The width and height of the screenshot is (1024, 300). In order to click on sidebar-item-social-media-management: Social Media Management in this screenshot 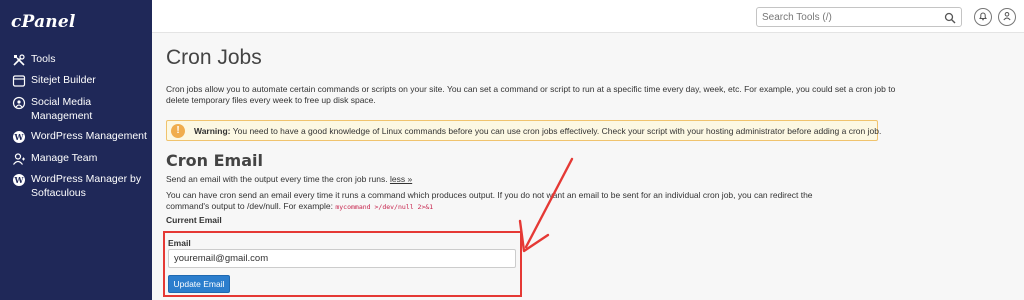, I will do `click(82, 109)`.